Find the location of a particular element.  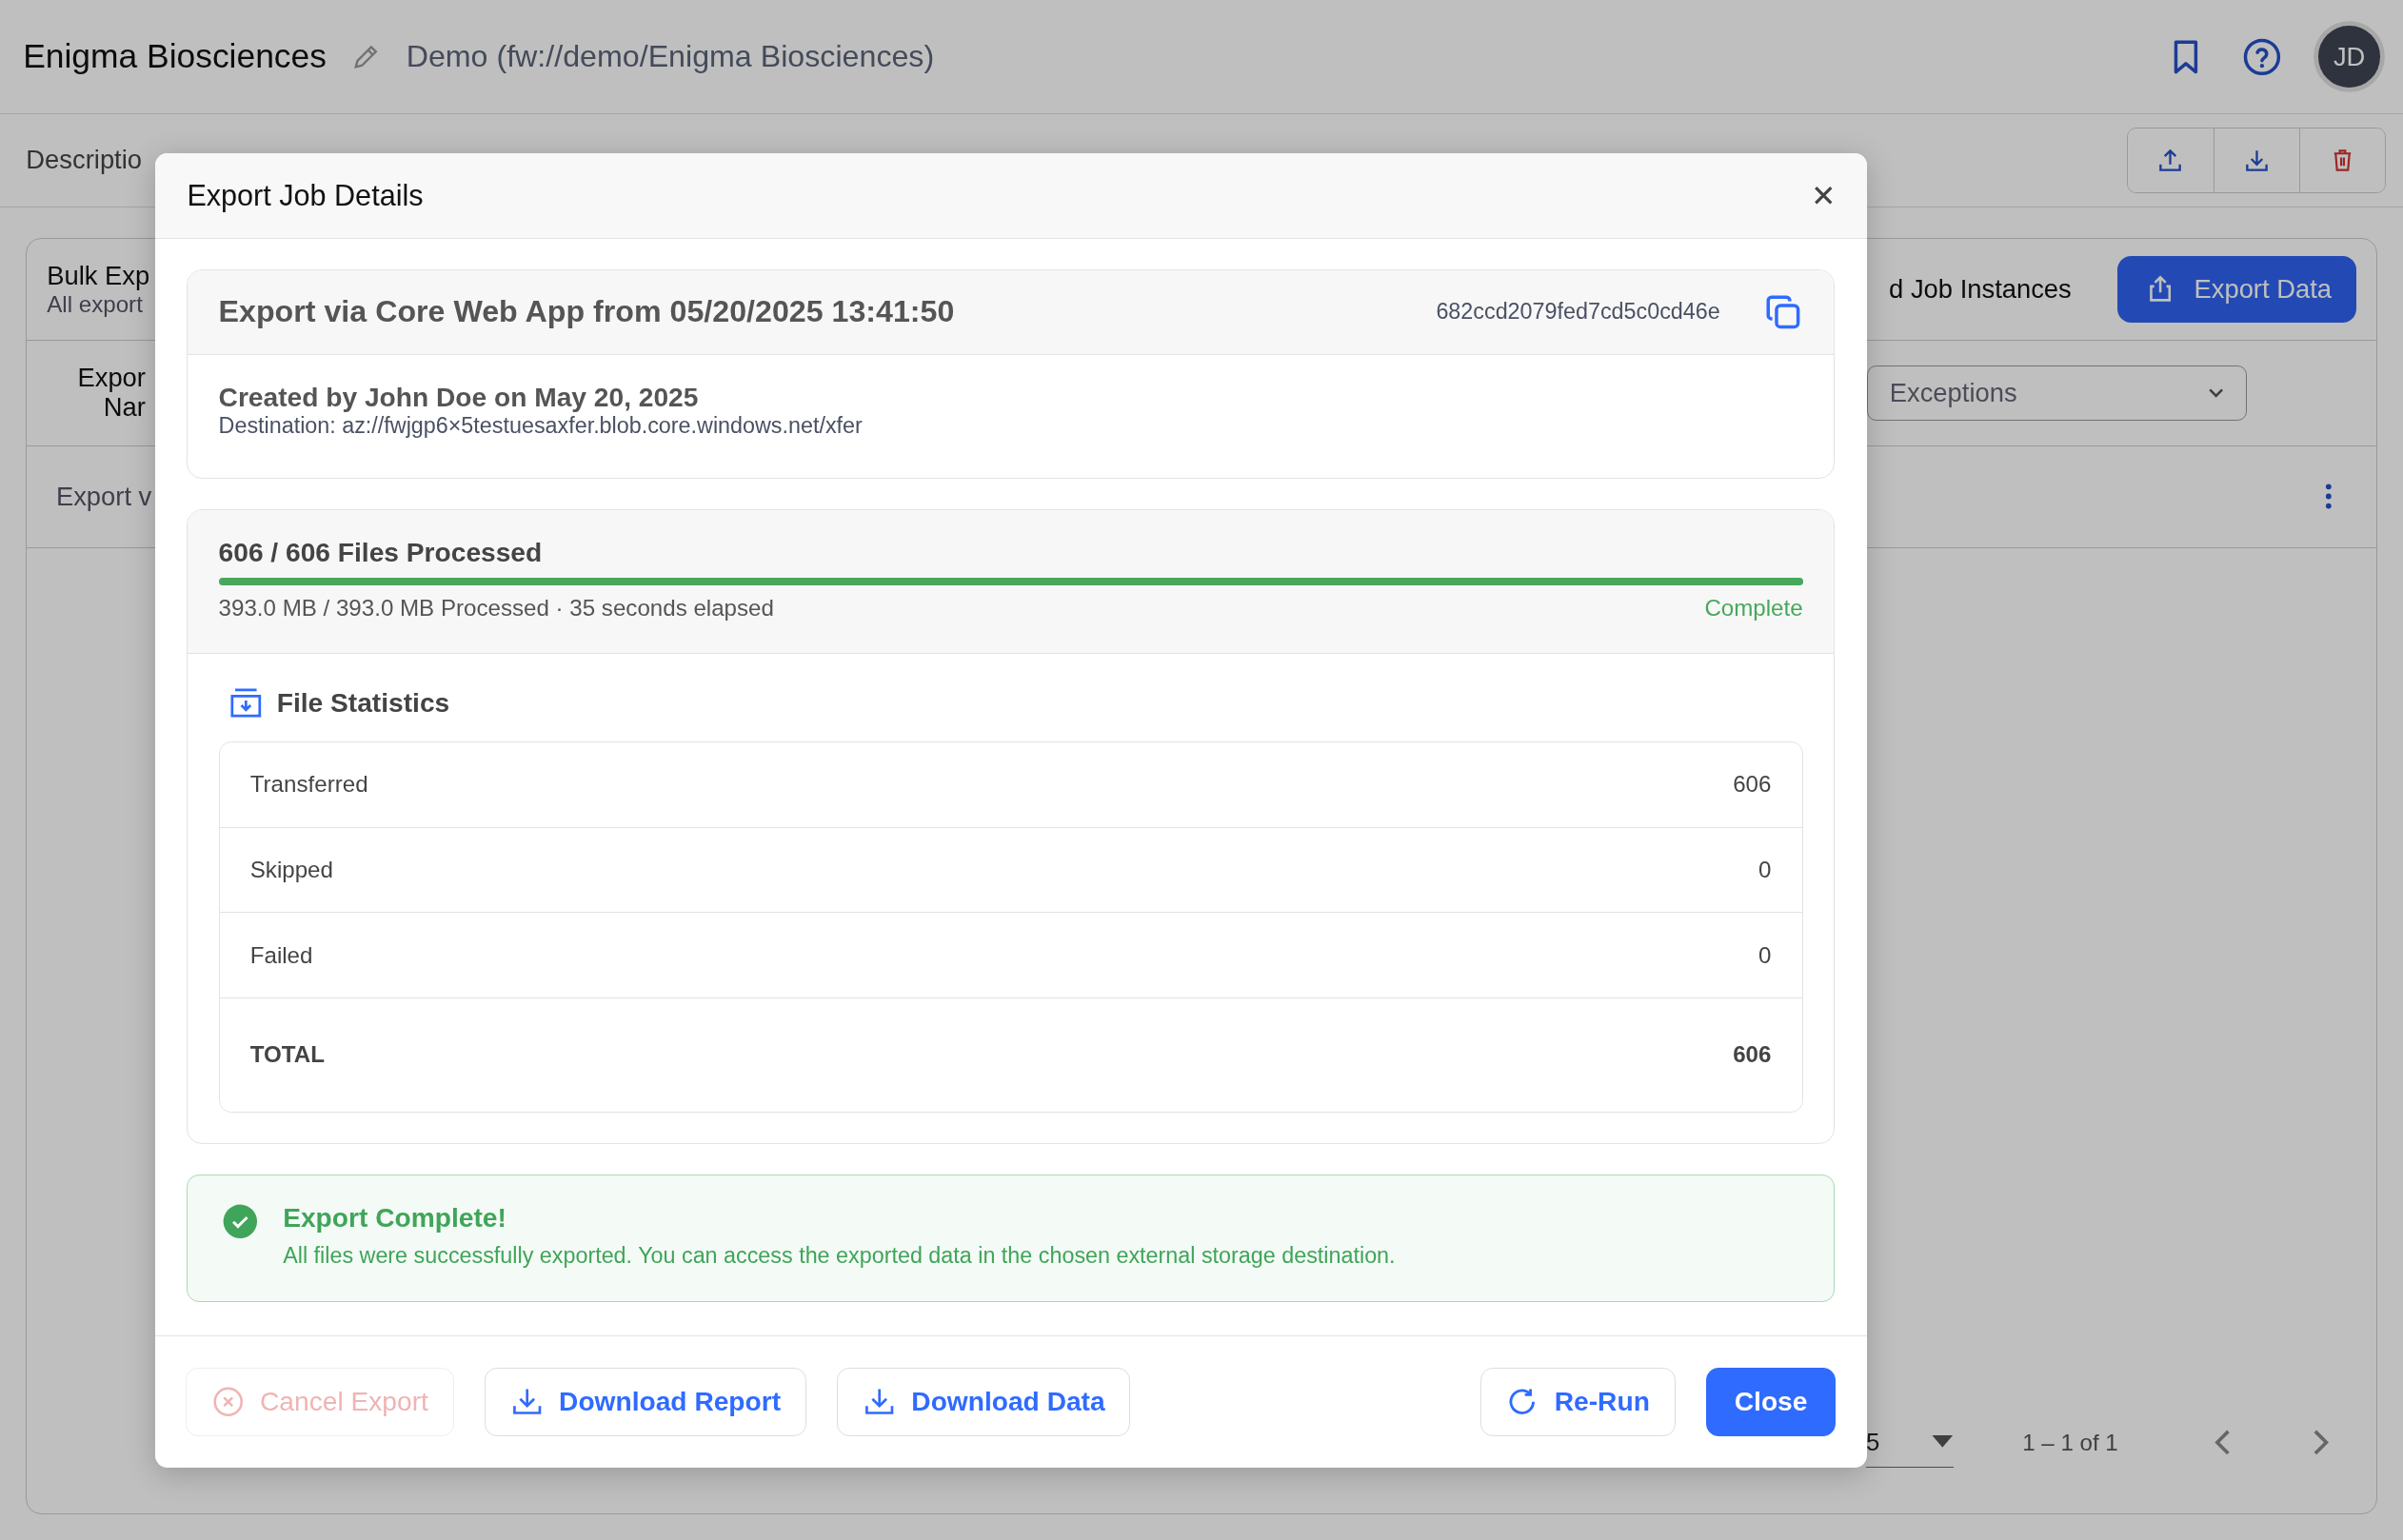

tab: Descriptio is located at coordinates (84, 160).